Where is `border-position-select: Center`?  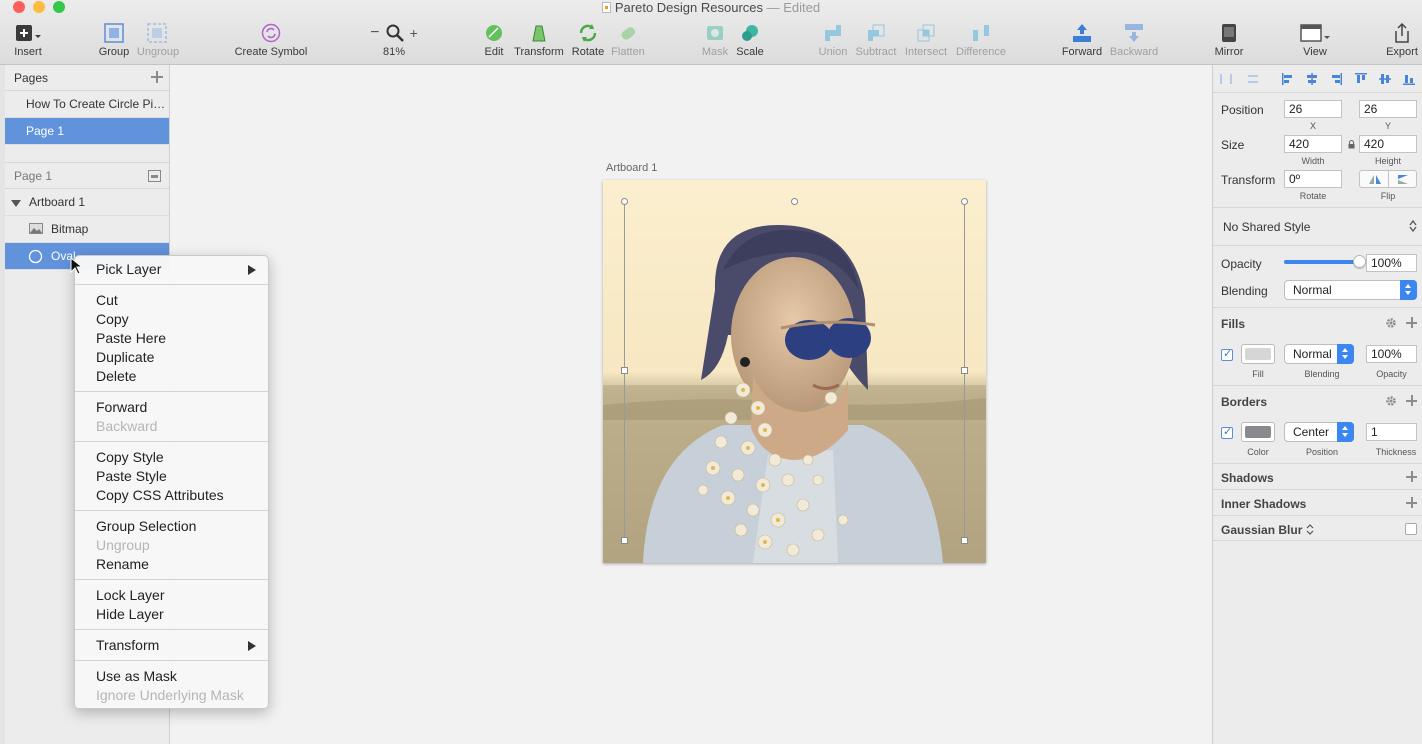
border-position-select: Center is located at coordinates (1319, 432).